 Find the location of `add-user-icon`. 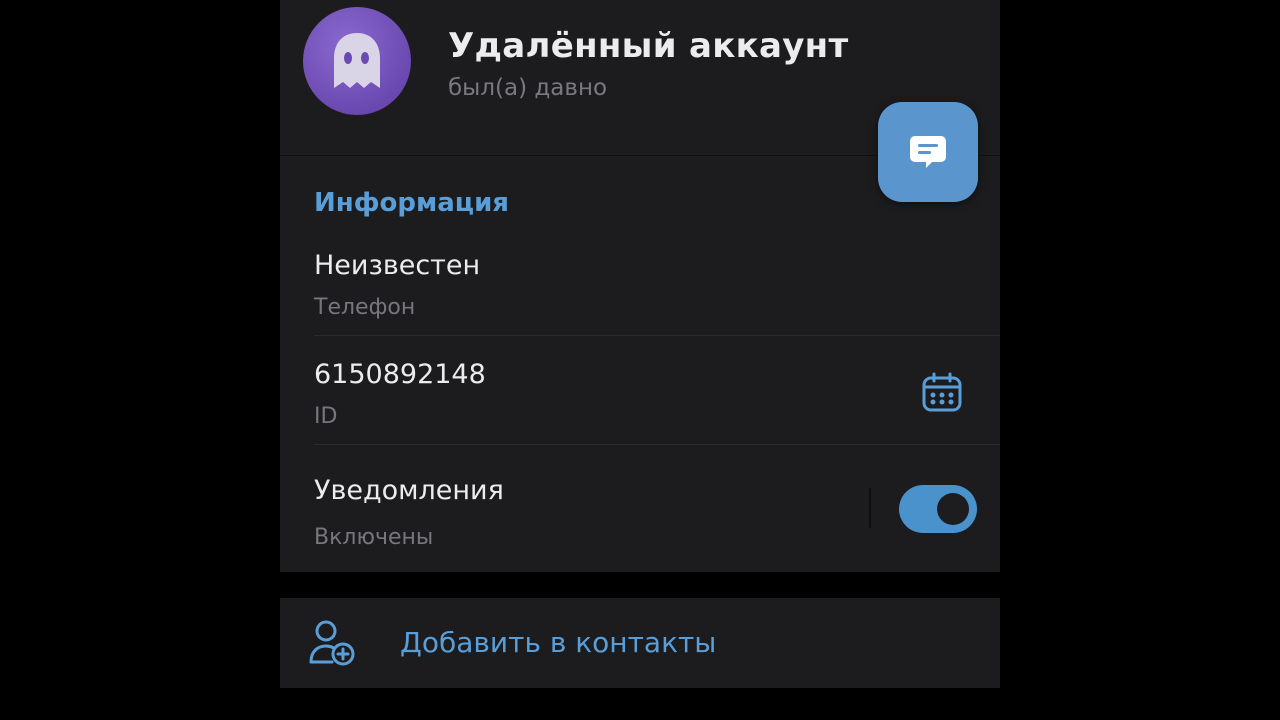

add-user-icon is located at coordinates (332, 643).